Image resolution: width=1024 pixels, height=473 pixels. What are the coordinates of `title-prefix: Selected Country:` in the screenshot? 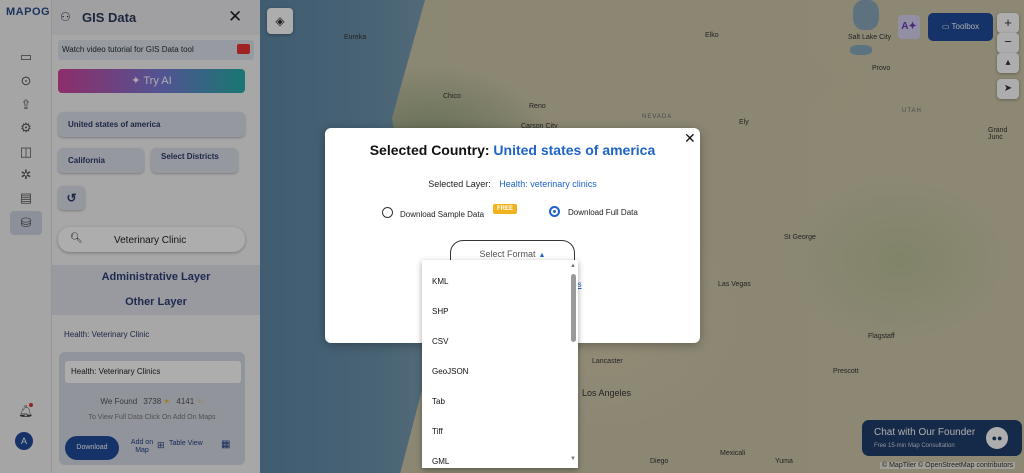 It's located at (429, 150).